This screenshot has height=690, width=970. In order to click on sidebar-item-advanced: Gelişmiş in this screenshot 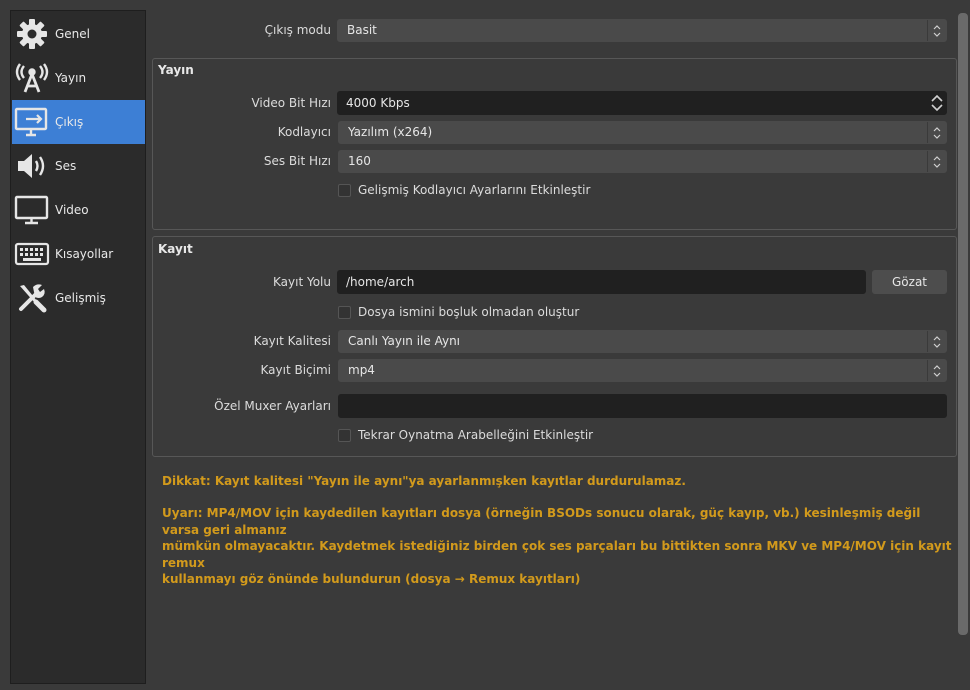, I will do `click(78, 298)`.